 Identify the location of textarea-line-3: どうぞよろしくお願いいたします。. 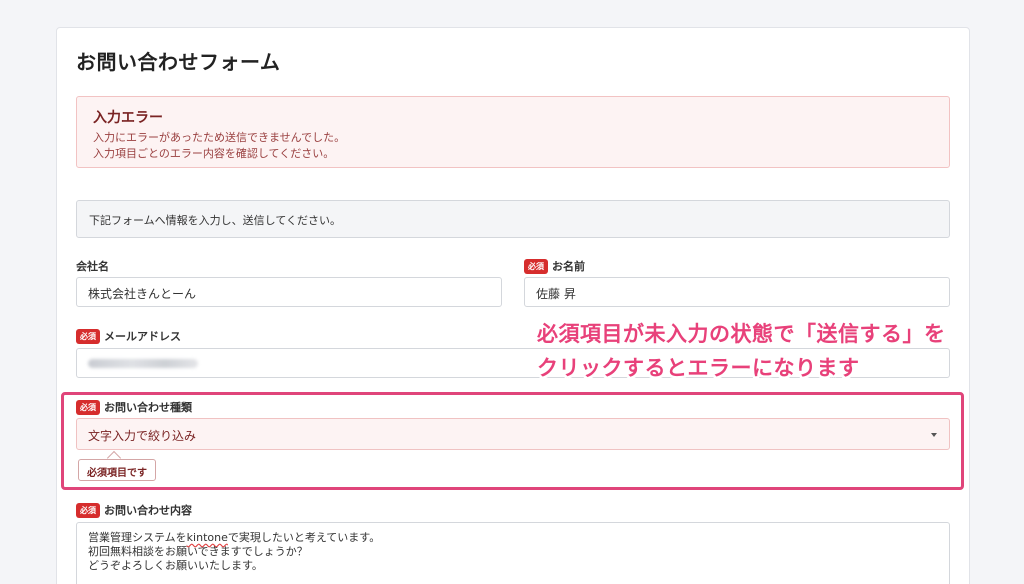
(175, 565).